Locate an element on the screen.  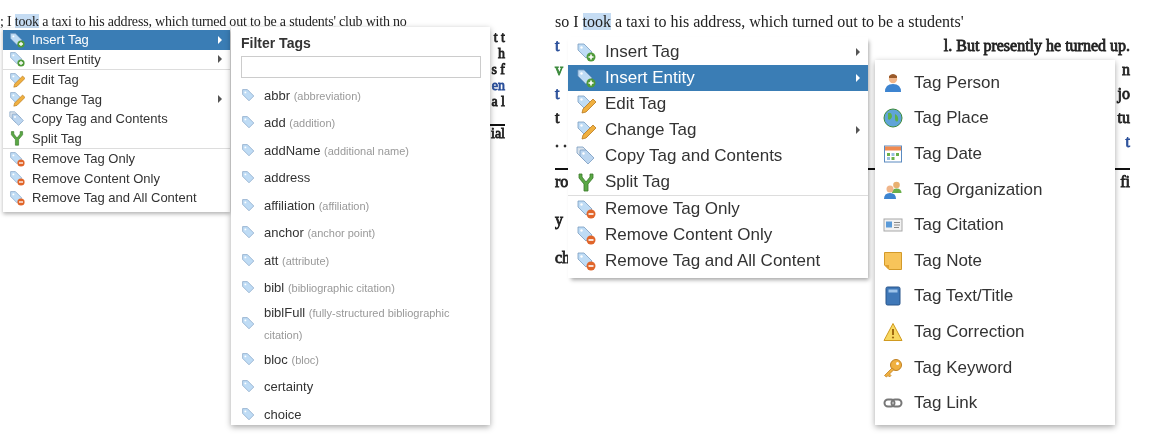
text-fragment: t t is located at coordinates (499, 38).